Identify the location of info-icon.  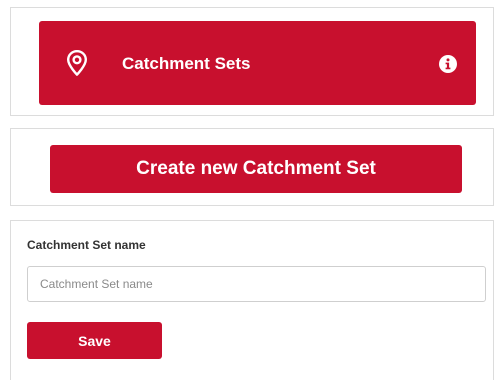
(448, 64).